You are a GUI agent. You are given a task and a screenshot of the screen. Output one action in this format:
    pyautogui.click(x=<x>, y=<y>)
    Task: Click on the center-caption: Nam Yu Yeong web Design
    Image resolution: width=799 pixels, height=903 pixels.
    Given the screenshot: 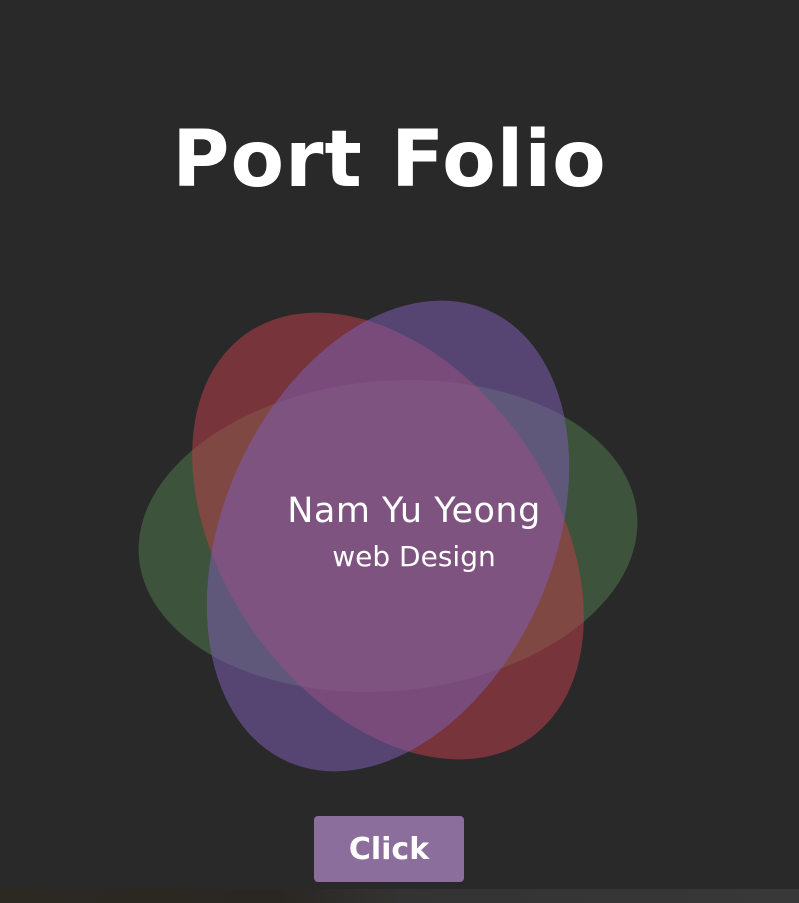 What is the action you would take?
    pyautogui.click(x=414, y=530)
    